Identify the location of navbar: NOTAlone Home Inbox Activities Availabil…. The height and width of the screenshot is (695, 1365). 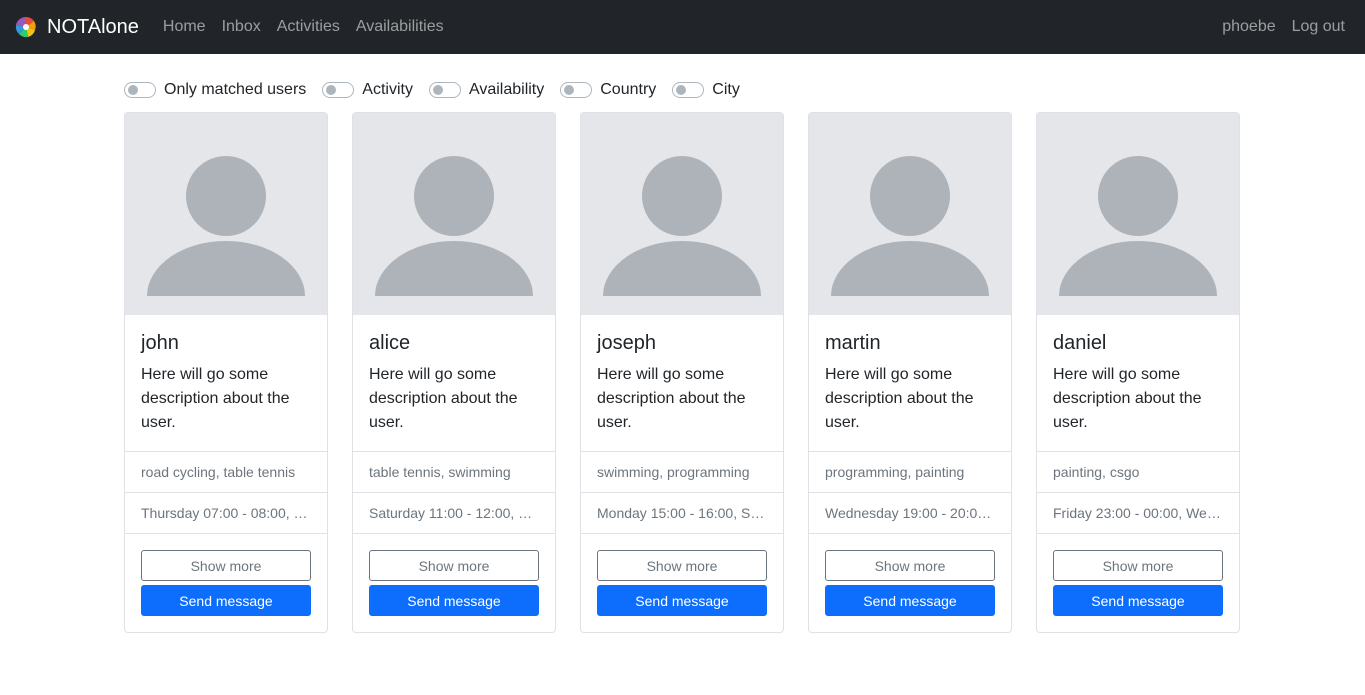
(682, 27).